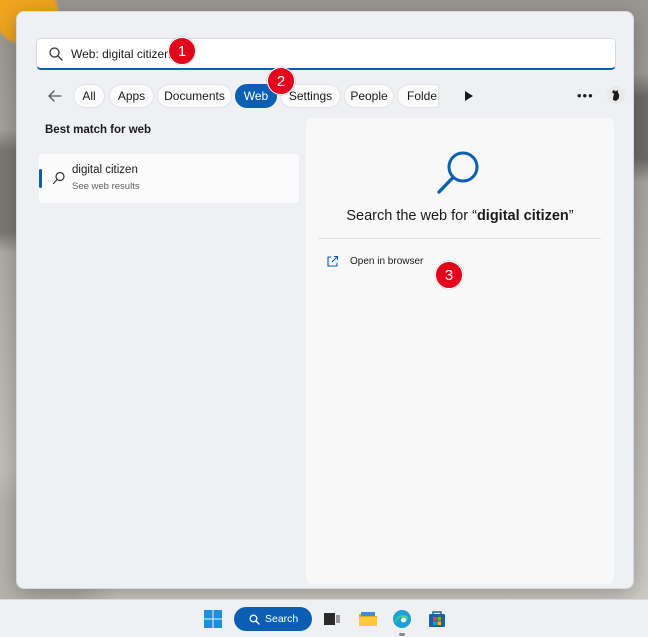  What do you see at coordinates (55, 96) in the screenshot?
I see `back-arrow-icon` at bounding box center [55, 96].